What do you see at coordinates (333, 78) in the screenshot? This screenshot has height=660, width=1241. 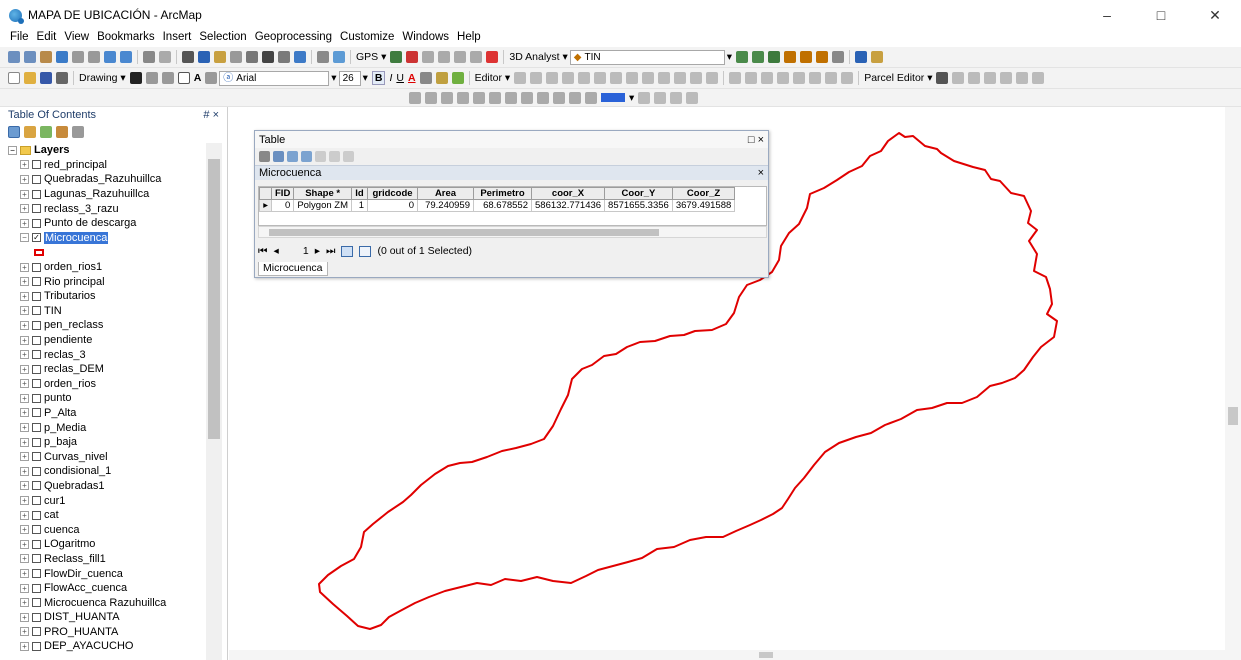 I see `chevron-down-icon: ▾` at bounding box center [333, 78].